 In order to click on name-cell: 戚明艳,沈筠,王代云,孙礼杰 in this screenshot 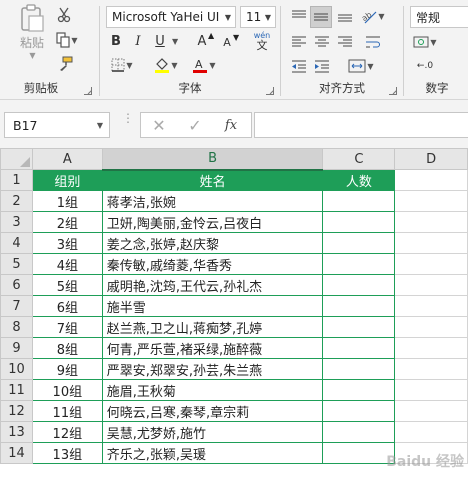, I will do `click(212, 285)`.